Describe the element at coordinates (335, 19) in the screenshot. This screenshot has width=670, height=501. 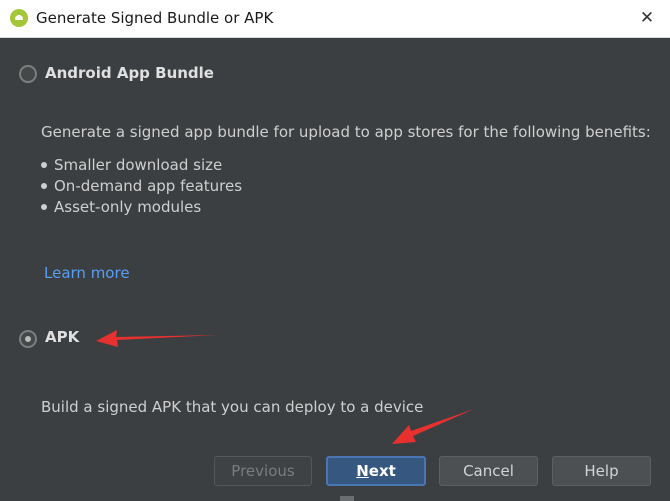
I see `title-bar: Generate Signed Bundle or APK ✕` at that location.